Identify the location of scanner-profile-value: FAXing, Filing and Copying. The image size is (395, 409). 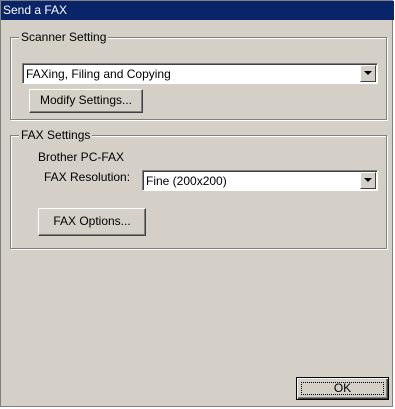
(98, 74).